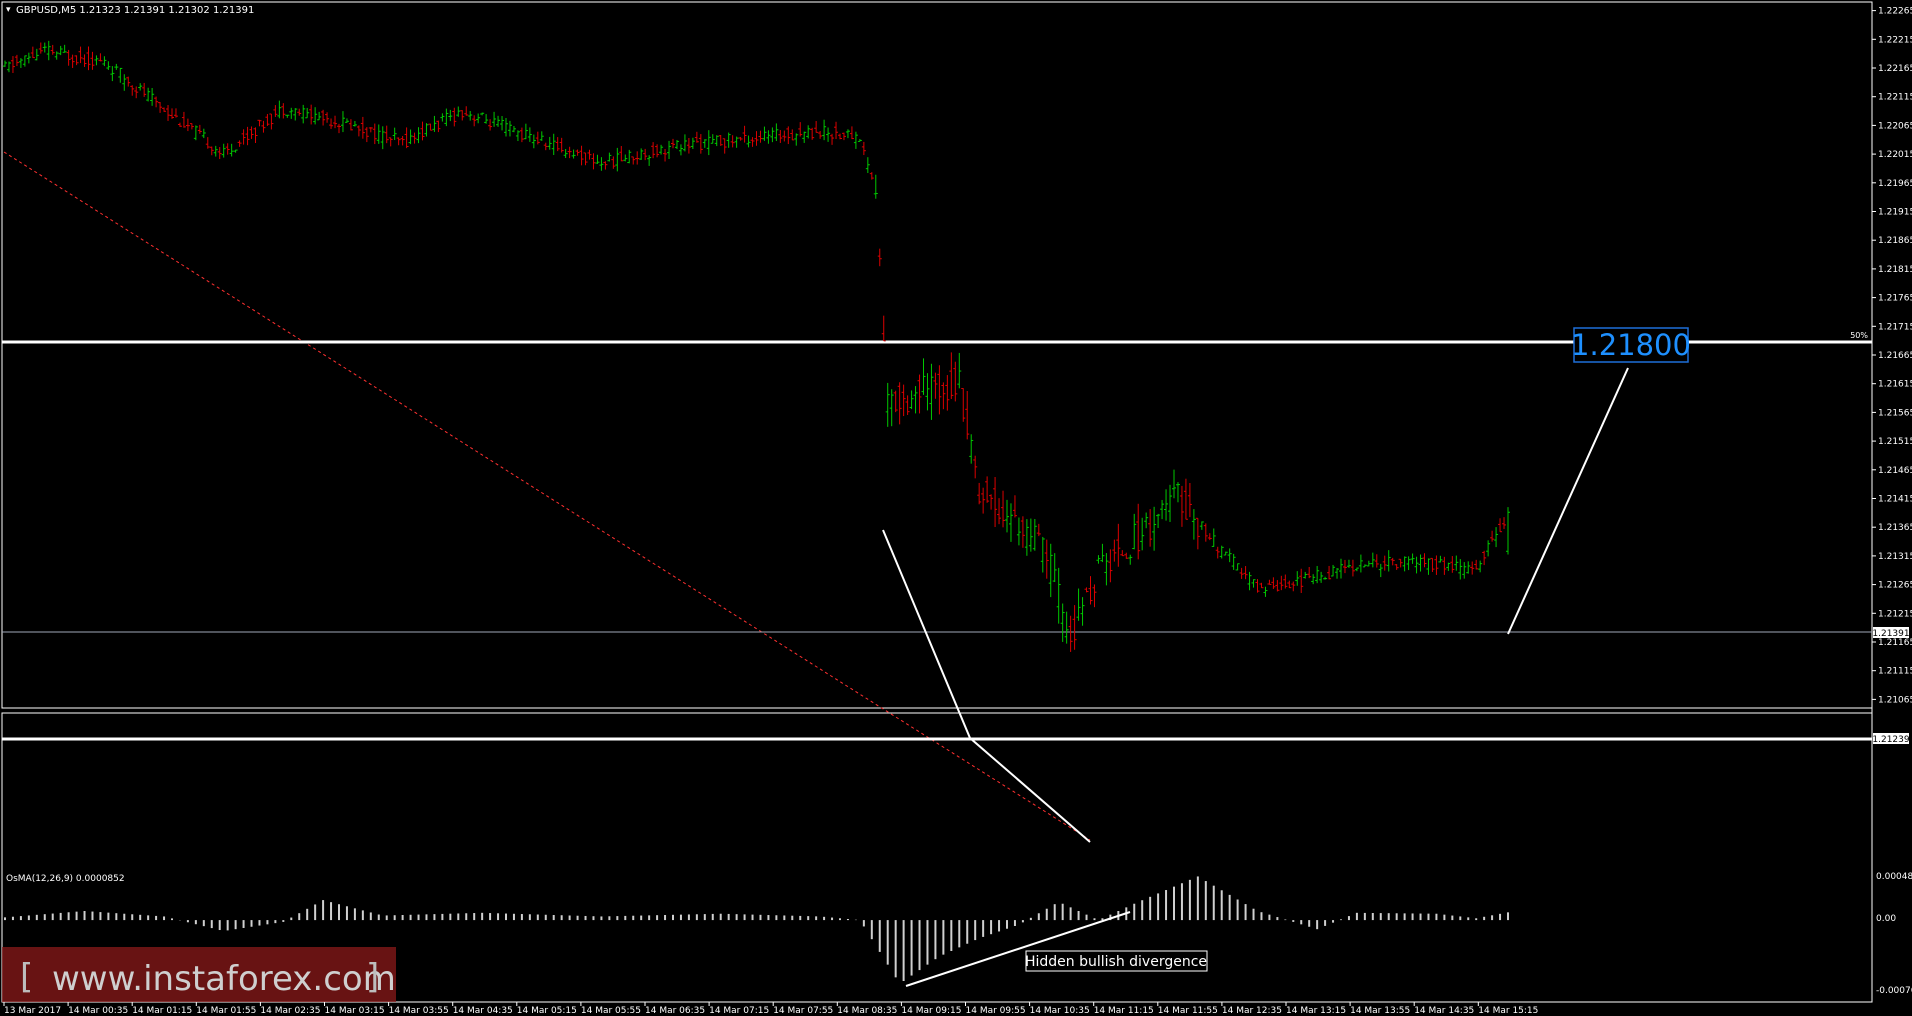 This screenshot has height=1016, width=1912. I want to click on price-tick-label: 1.21615, so click(1895, 385).